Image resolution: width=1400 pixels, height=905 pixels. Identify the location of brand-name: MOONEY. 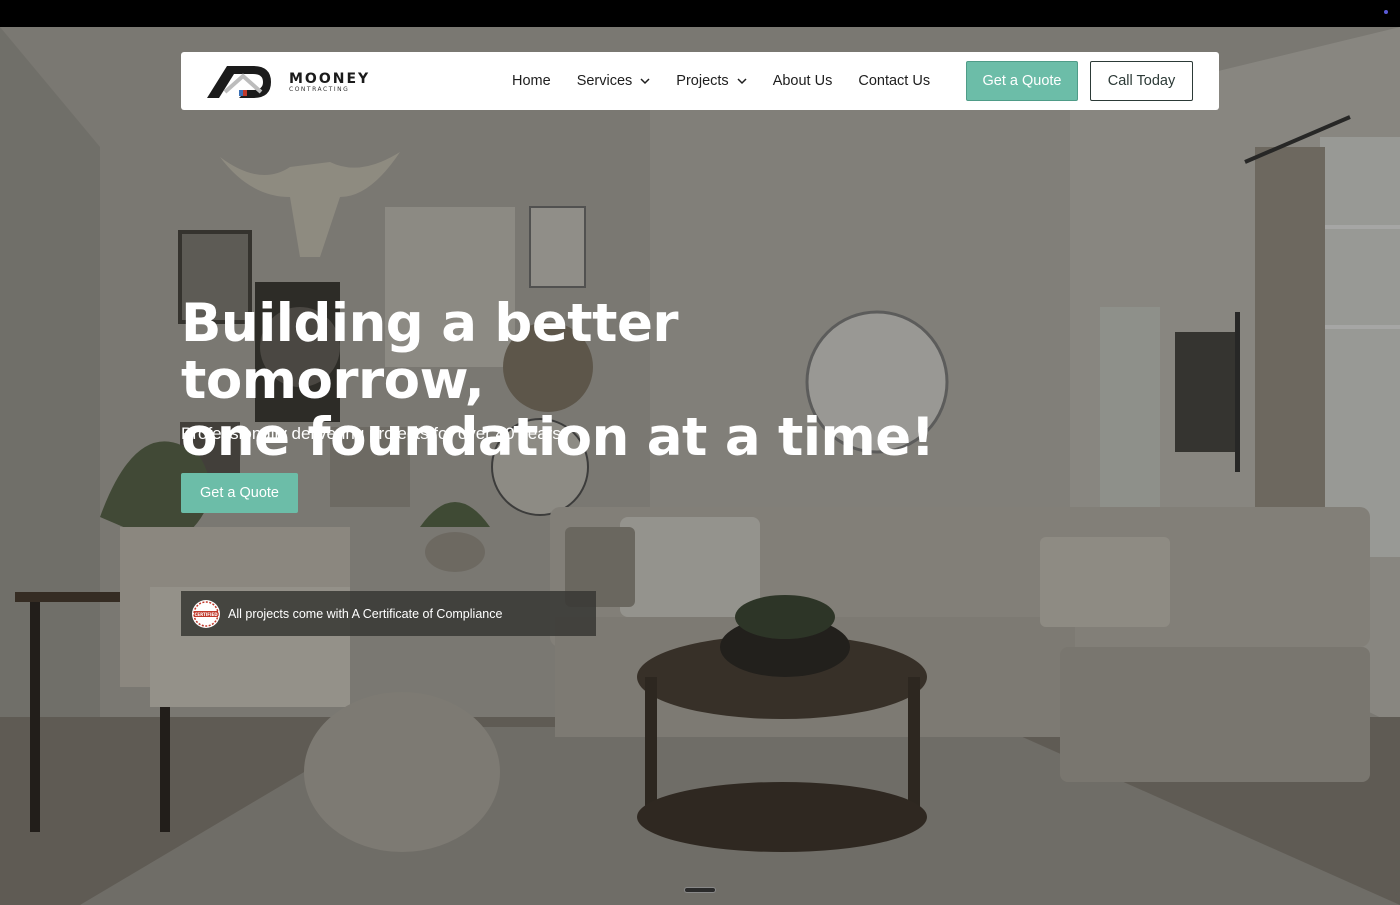
(330, 78).